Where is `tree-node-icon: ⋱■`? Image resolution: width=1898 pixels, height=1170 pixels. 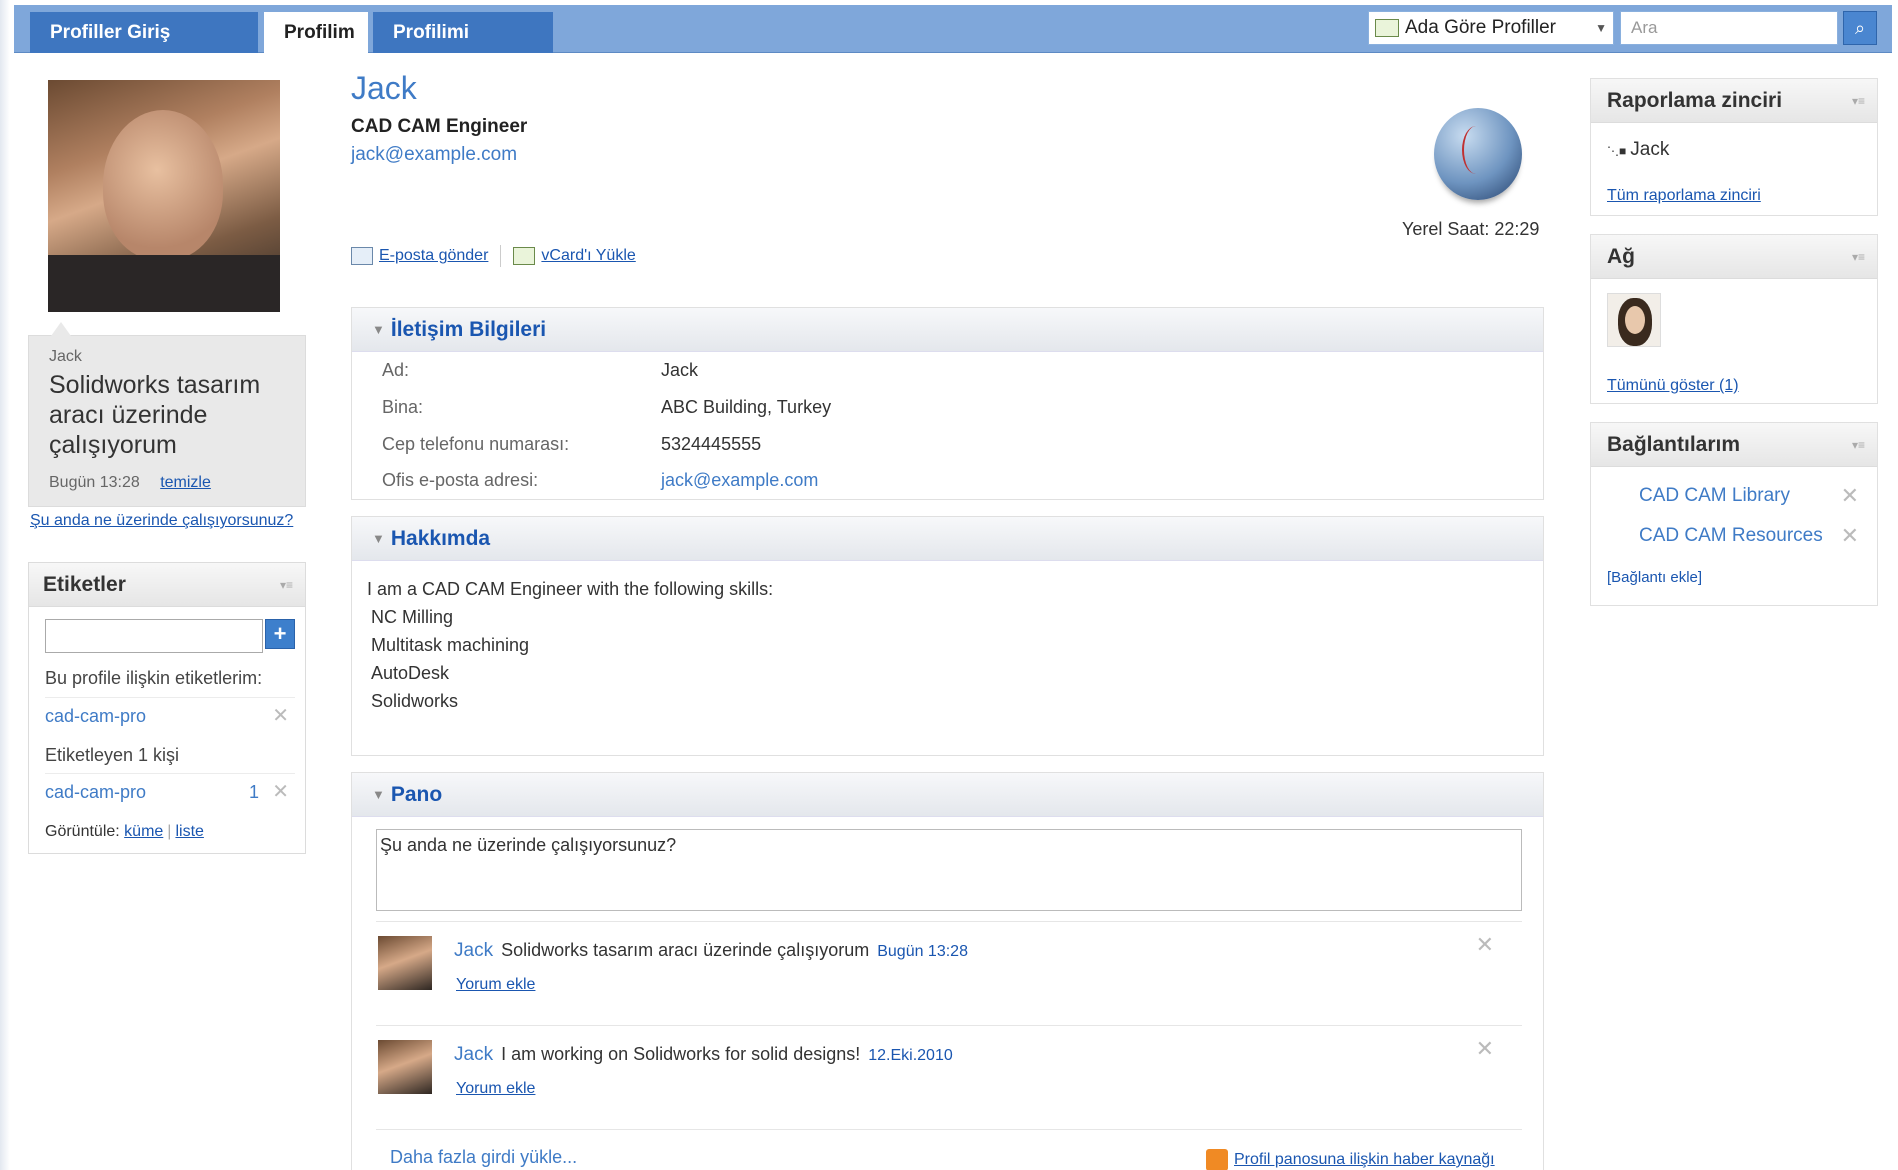
tree-node-icon: ⋱■ is located at coordinates (1617, 151).